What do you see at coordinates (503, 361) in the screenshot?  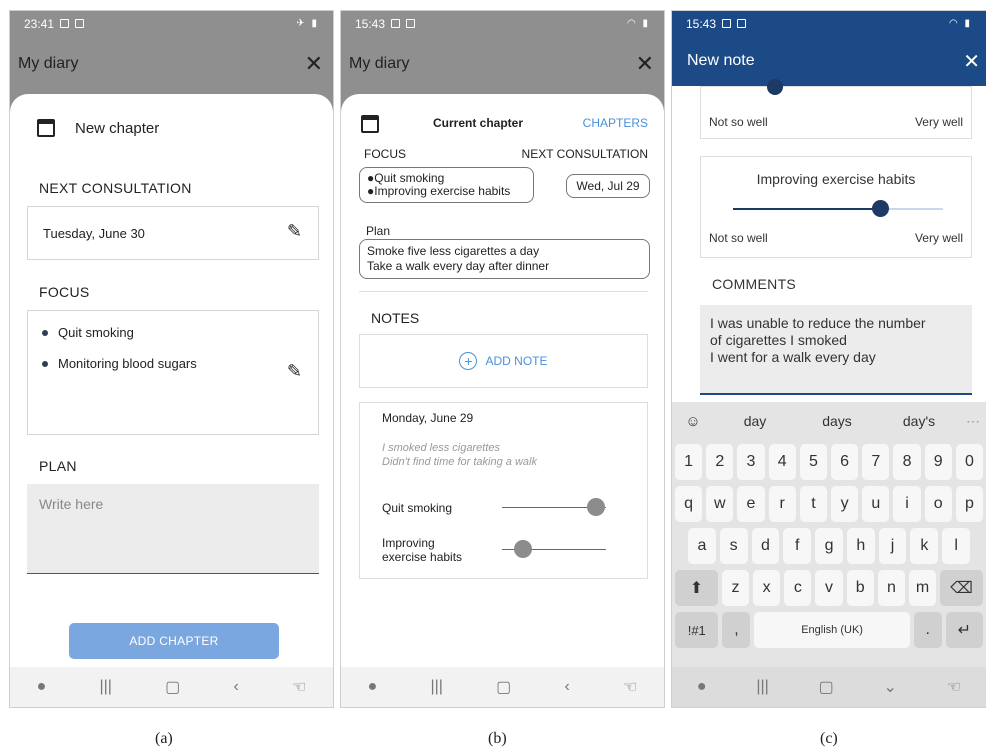 I see `add-note-button: + ADD NOTE` at bounding box center [503, 361].